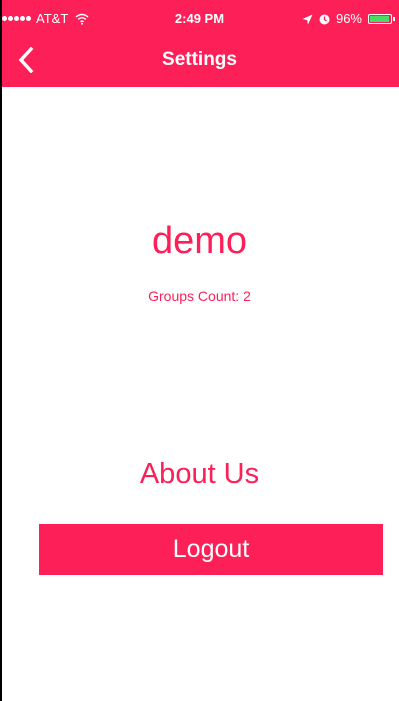 This screenshot has width=399, height=701. I want to click on location-arrow-icon, so click(307, 19).